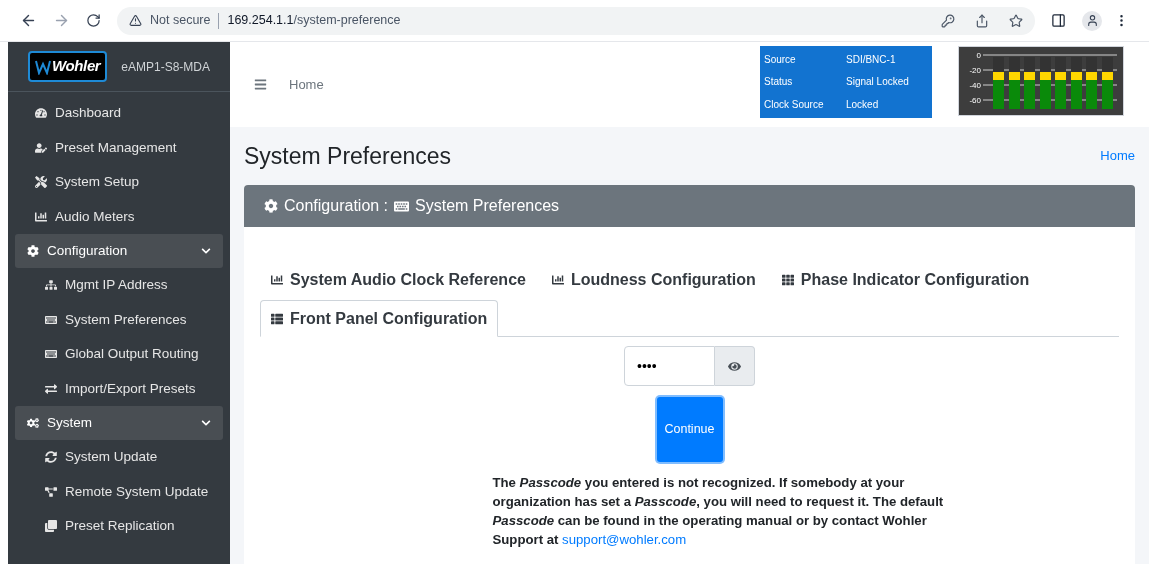 This screenshot has width=1149, height=564. I want to click on sidebar-subitem: Remote System Update, so click(119, 491).